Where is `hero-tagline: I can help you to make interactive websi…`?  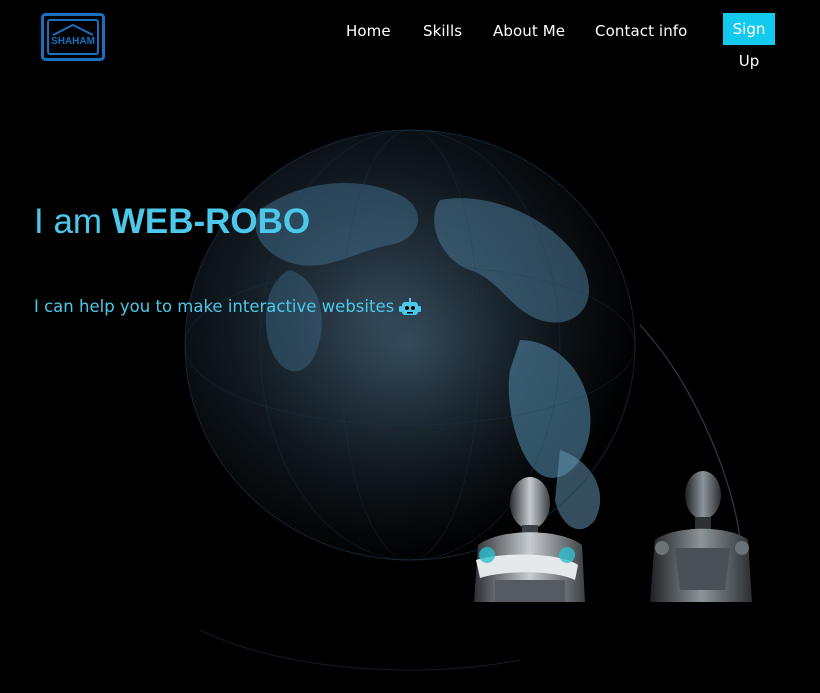 hero-tagline: I can help you to make interactive websi… is located at coordinates (228, 306).